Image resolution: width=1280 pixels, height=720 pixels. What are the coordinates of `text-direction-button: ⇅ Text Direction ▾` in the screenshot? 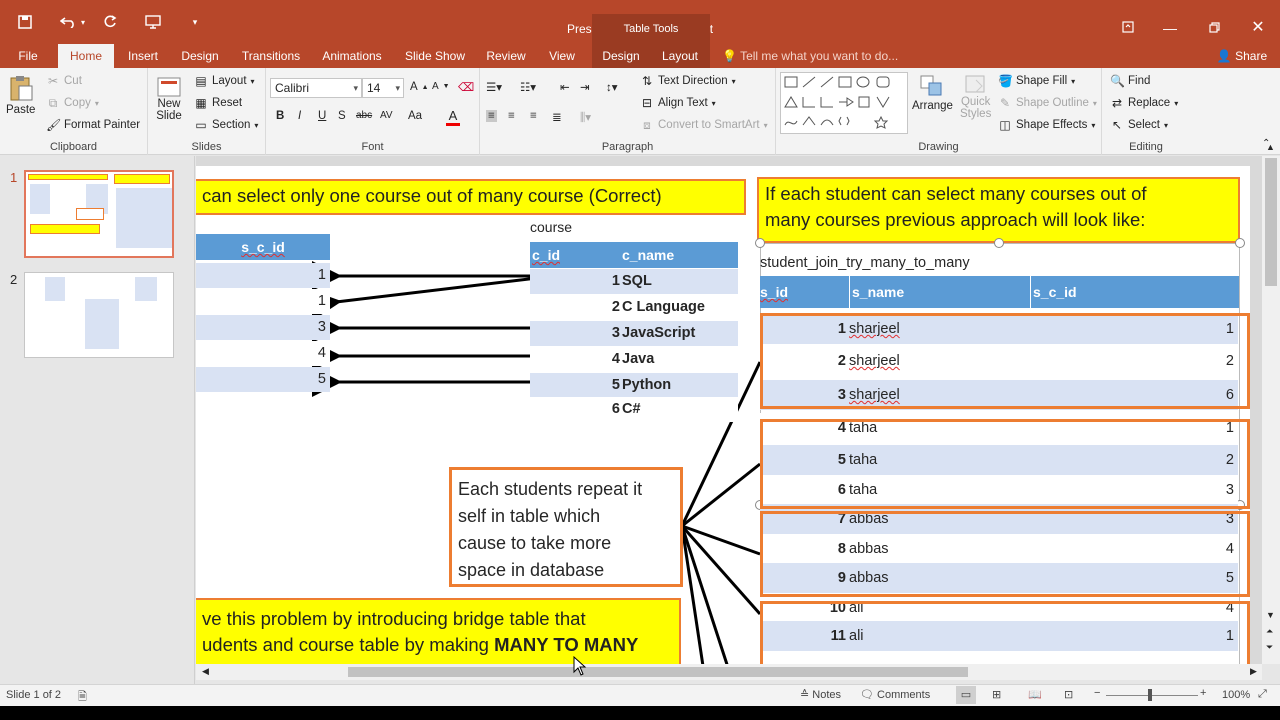 It's located at (688, 81).